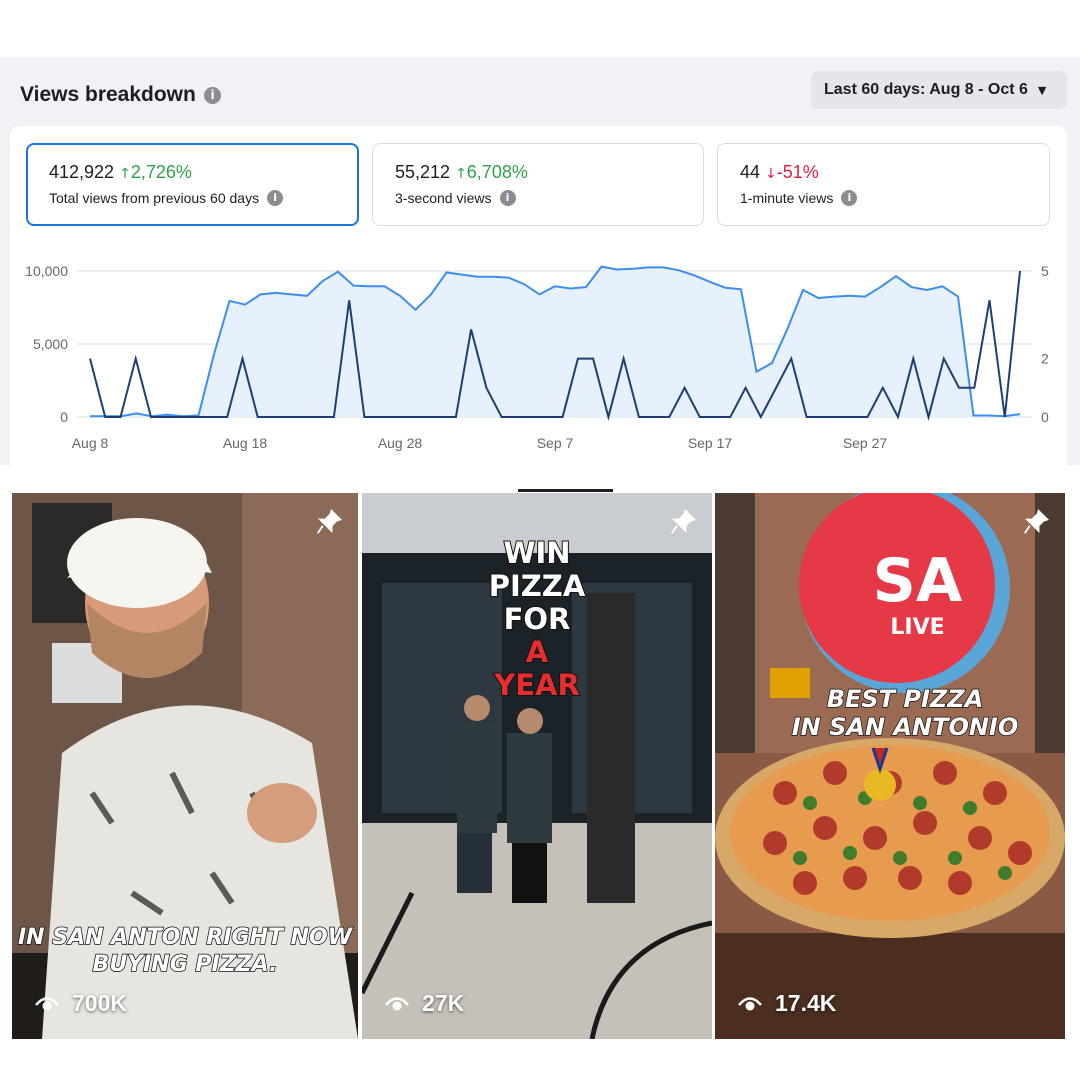  Describe the element at coordinates (865, 443) in the screenshot. I see `x-tick-label: Sep 27` at that location.